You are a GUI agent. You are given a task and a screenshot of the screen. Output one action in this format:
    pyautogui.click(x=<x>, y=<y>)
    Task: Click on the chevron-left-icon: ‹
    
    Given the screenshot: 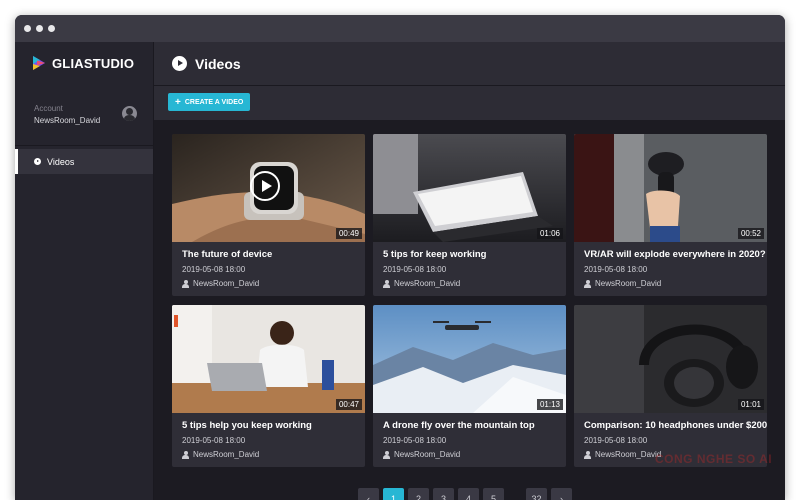 What is the action you would take?
    pyautogui.click(x=368, y=494)
    